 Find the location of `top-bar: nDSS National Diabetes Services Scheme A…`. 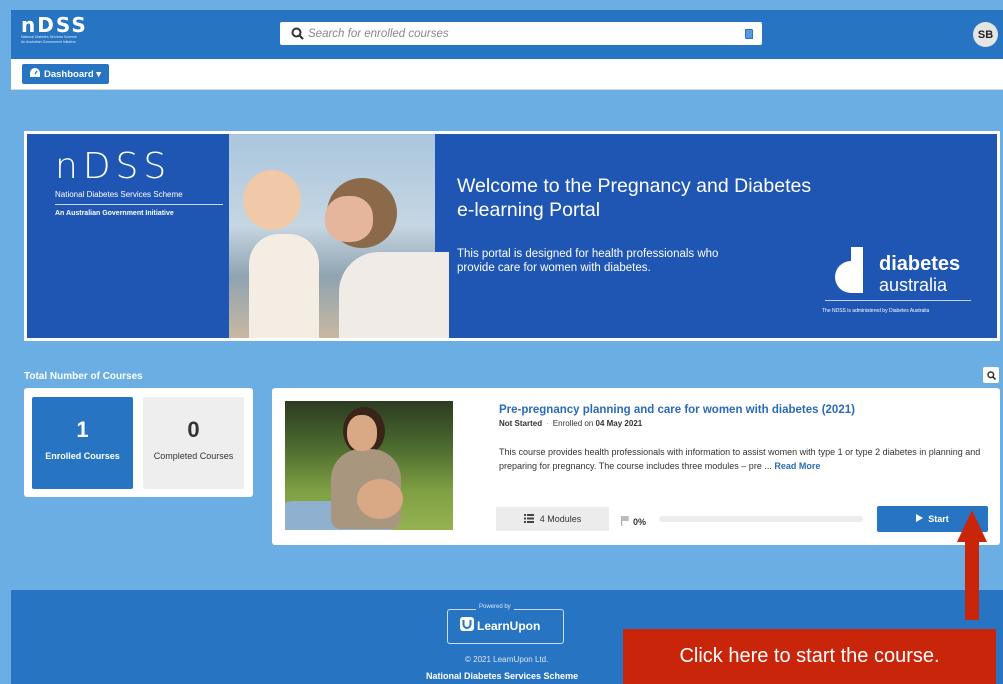

top-bar: nDSS National Diabetes Services Scheme A… is located at coordinates (507, 34).